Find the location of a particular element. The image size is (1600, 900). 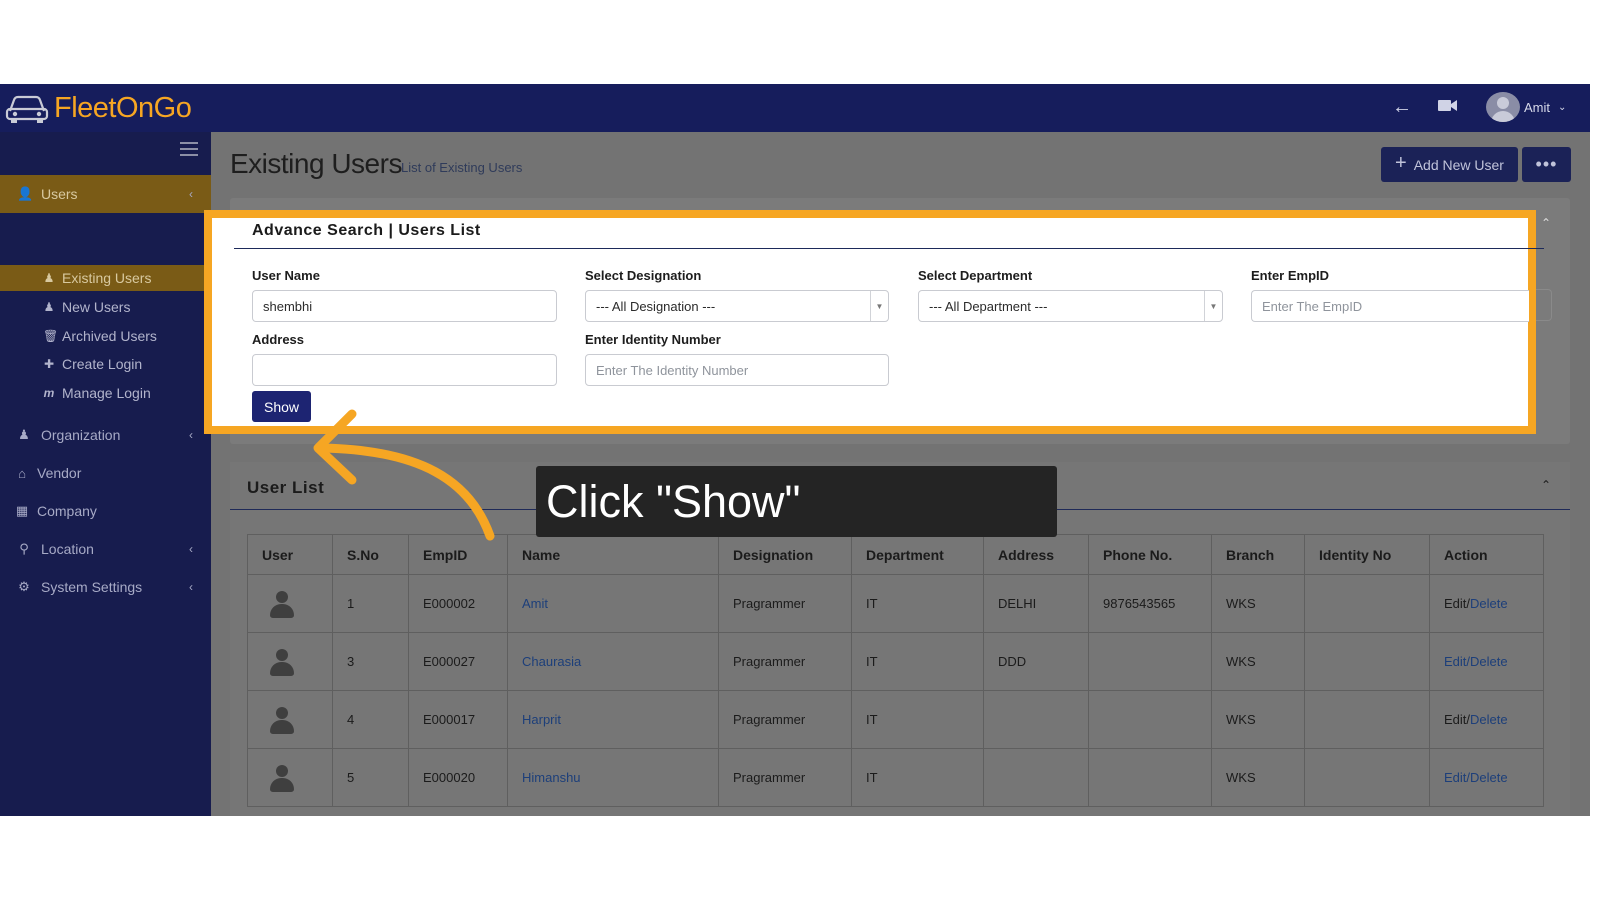

column-header: Phone No. is located at coordinates (1150, 554).